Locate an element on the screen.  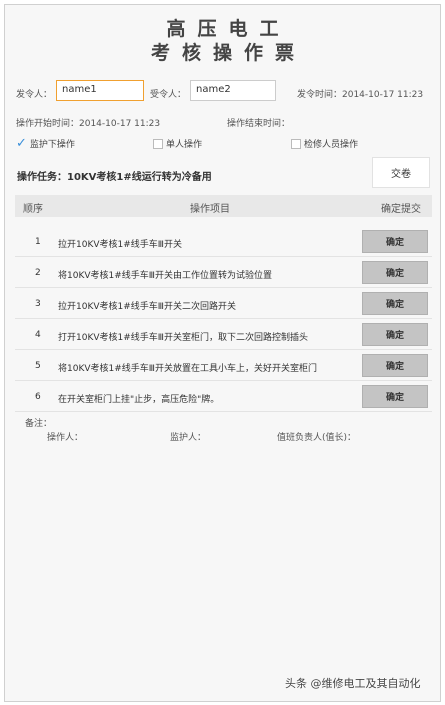
option-single-label: 单人操作 is located at coordinates (184, 145).